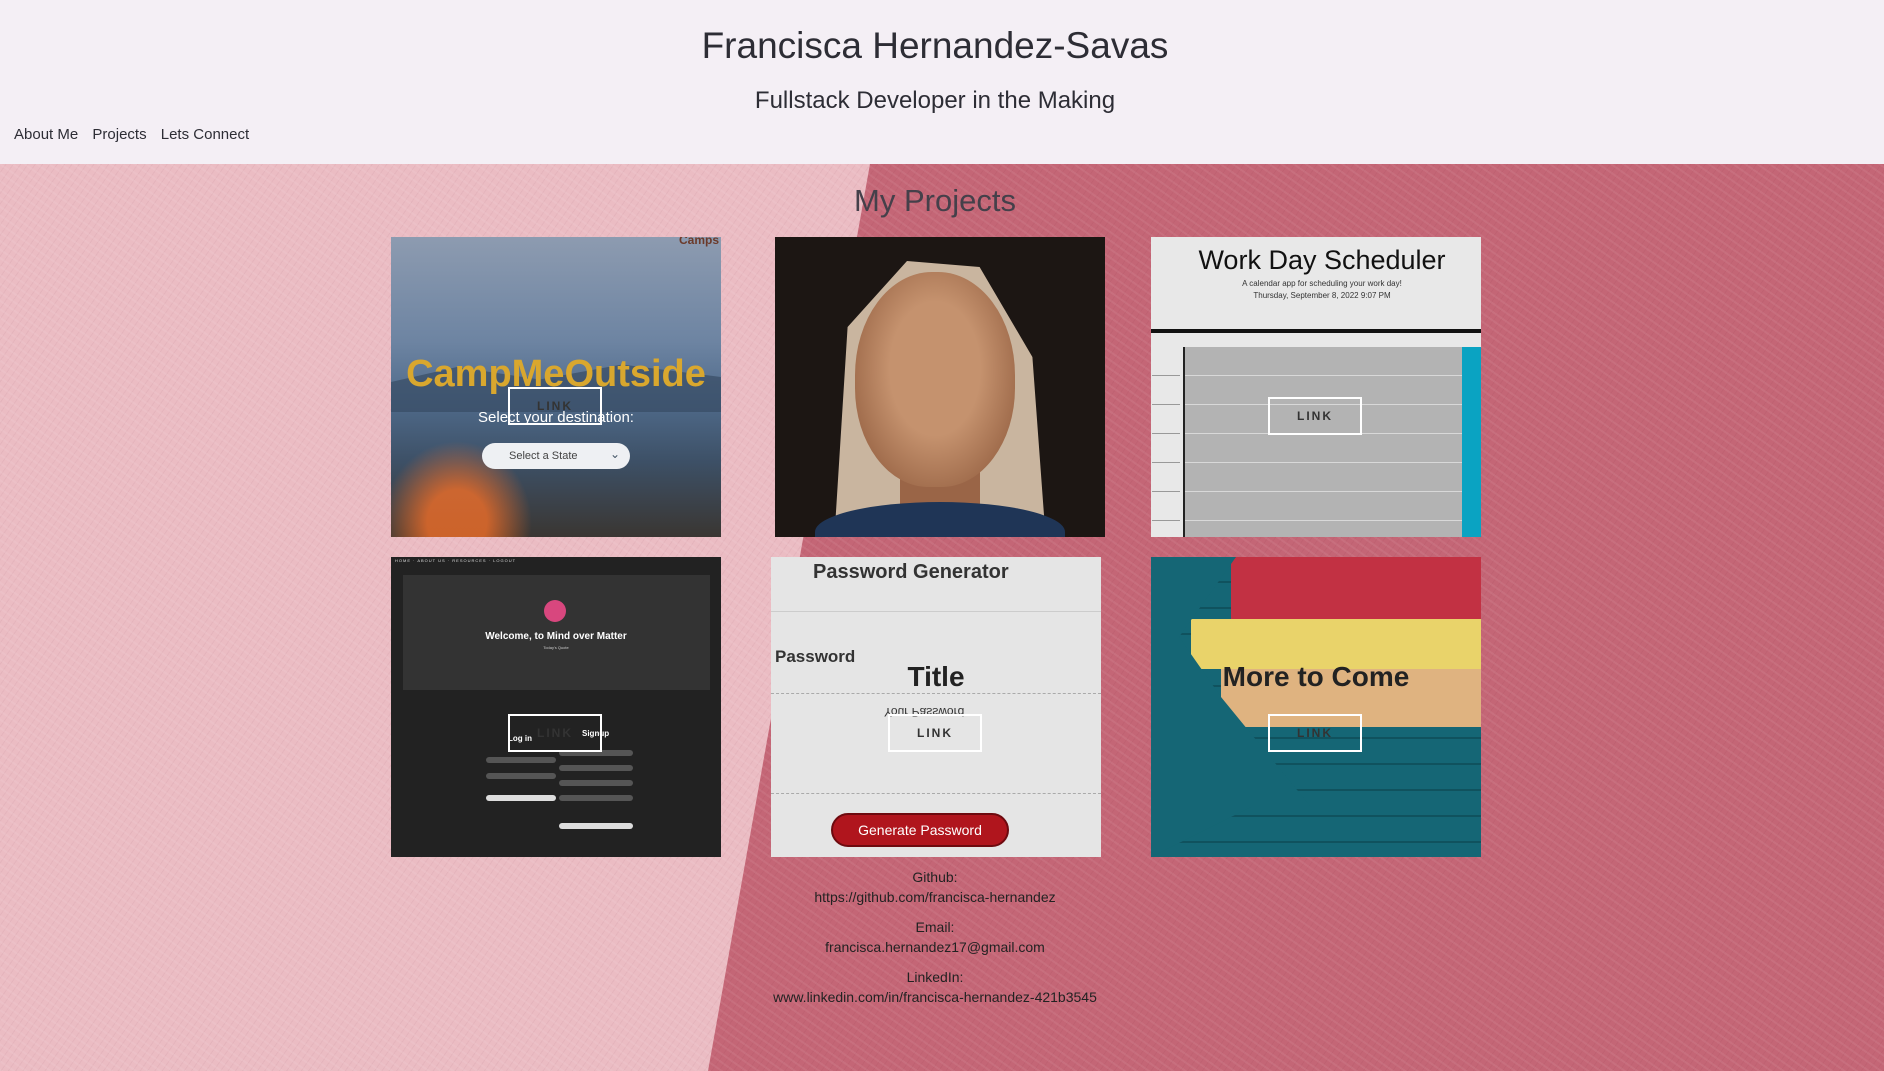 The image size is (1884, 1071). What do you see at coordinates (935, 379) in the screenshot?
I see `portrait-face` at bounding box center [935, 379].